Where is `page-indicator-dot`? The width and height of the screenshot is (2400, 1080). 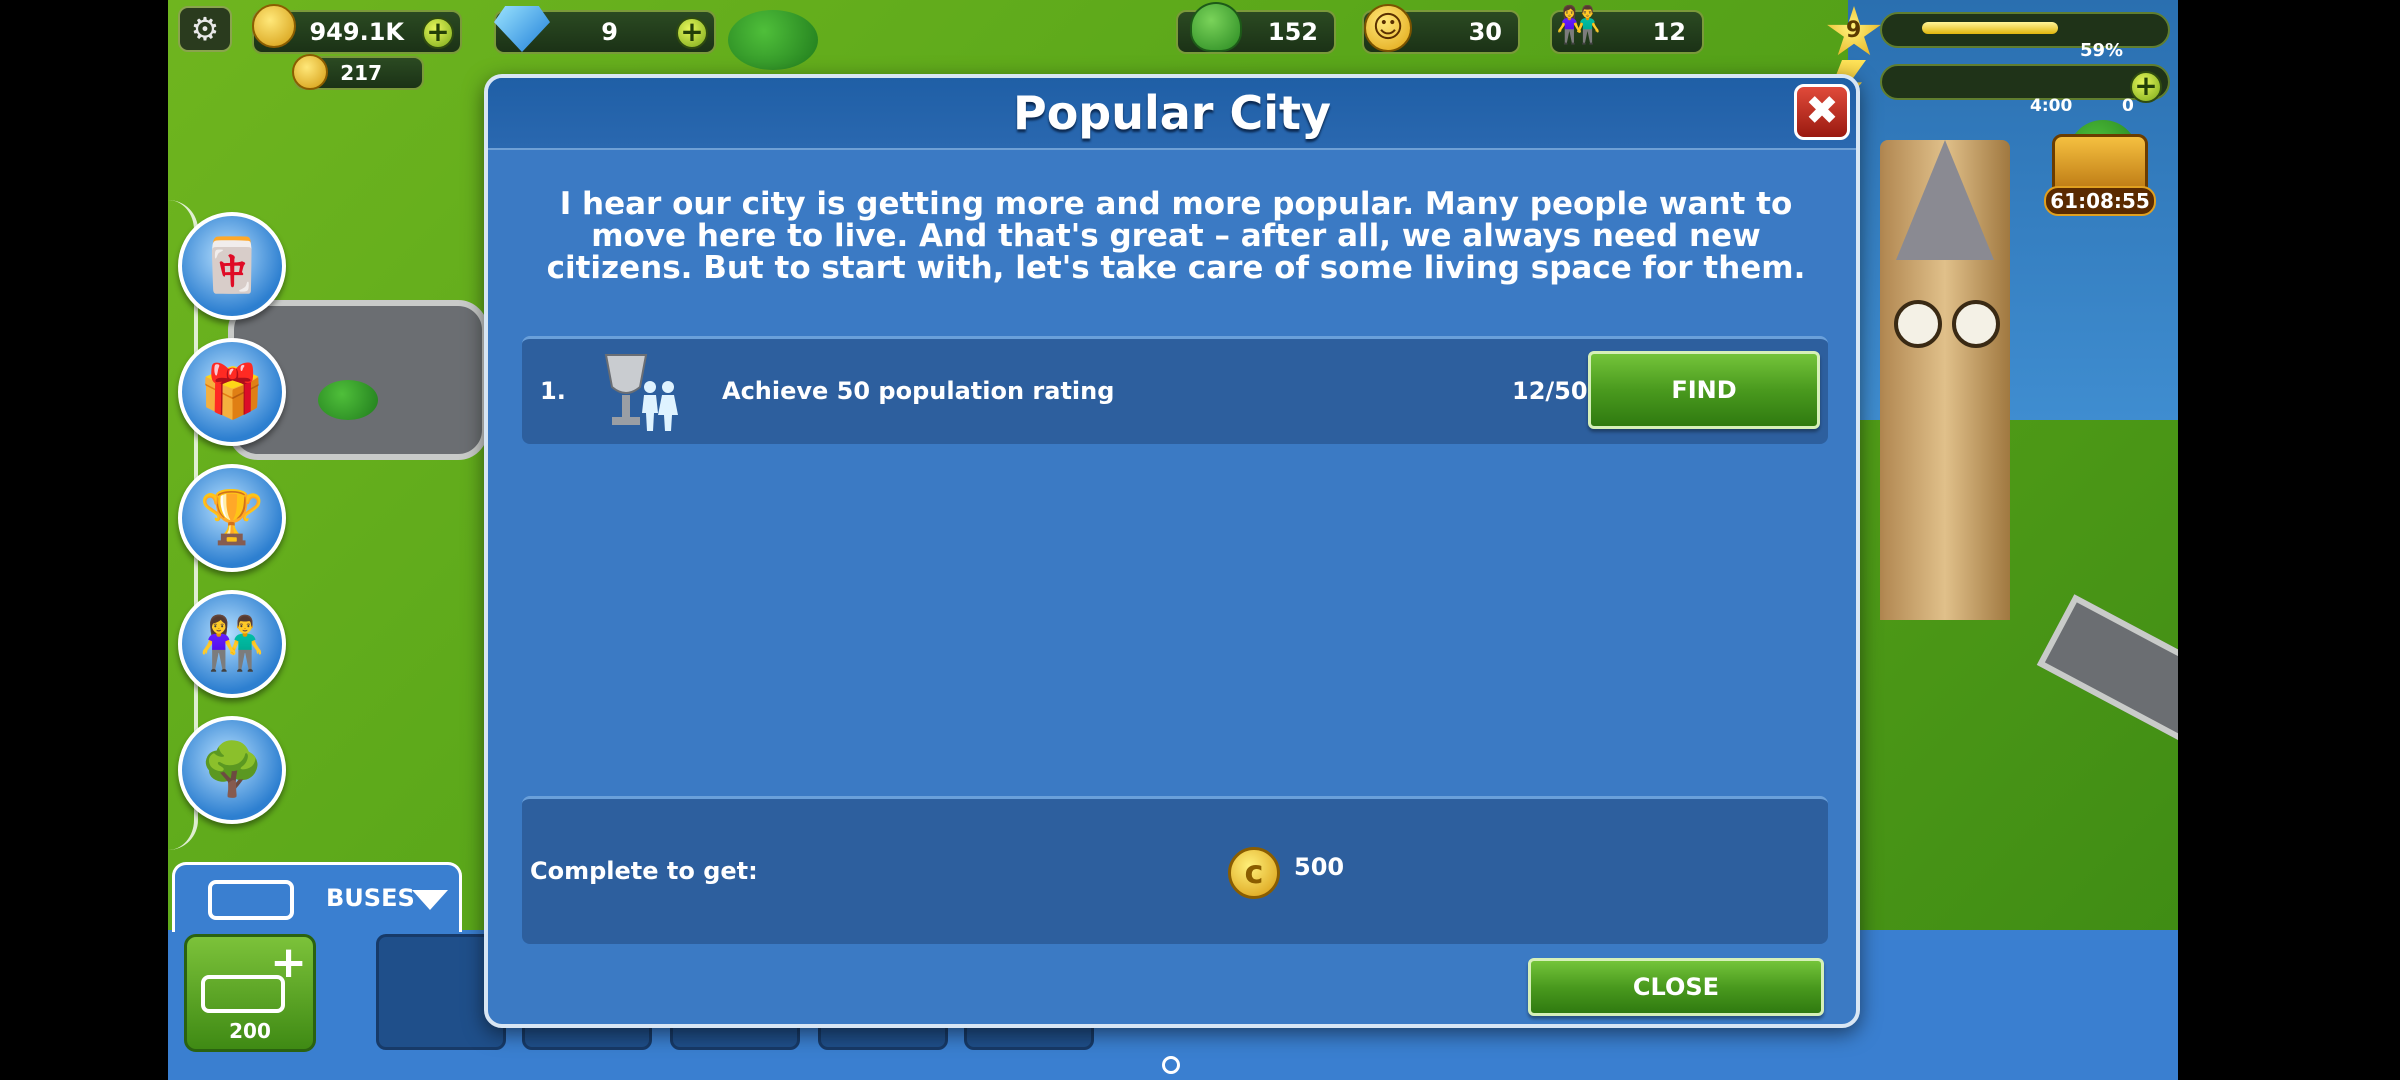 page-indicator-dot is located at coordinates (1171, 1065).